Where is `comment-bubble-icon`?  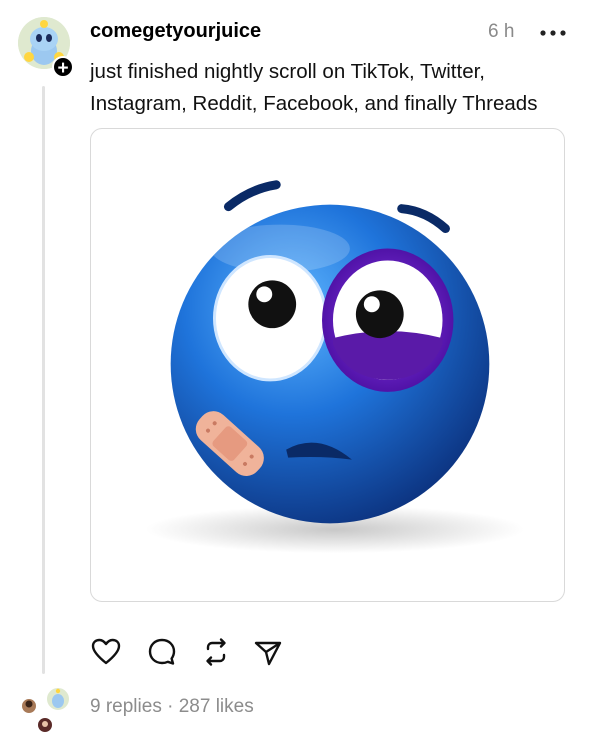 comment-bubble-icon is located at coordinates (162, 652).